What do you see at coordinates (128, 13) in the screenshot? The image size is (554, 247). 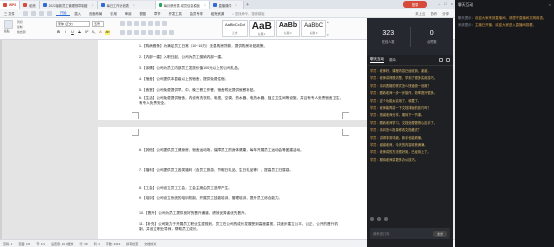 I see `menu-review: 审阅` at bounding box center [128, 13].